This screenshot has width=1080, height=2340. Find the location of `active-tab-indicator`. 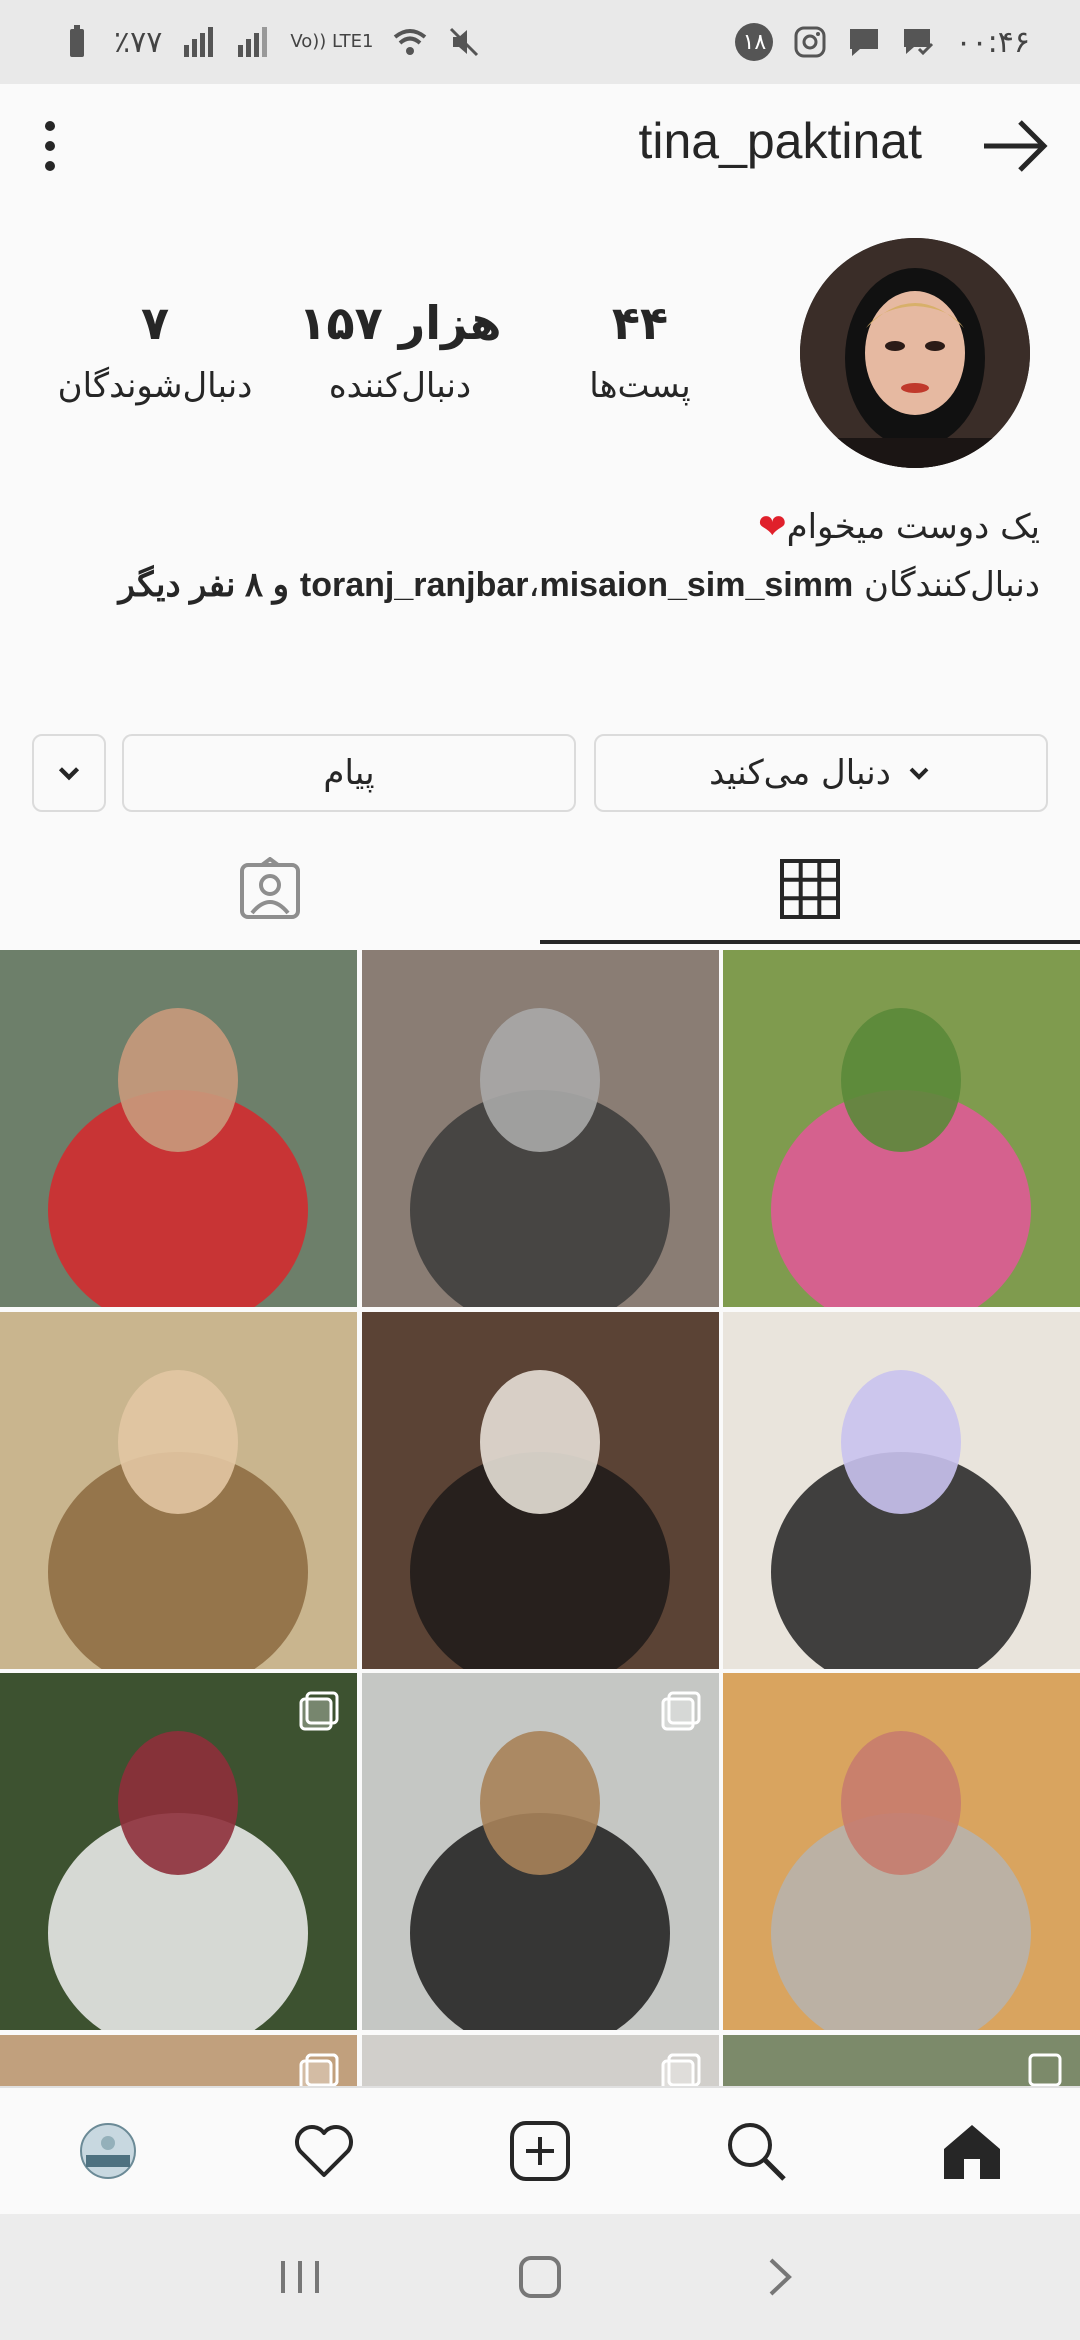

active-tab-indicator is located at coordinates (810, 942).